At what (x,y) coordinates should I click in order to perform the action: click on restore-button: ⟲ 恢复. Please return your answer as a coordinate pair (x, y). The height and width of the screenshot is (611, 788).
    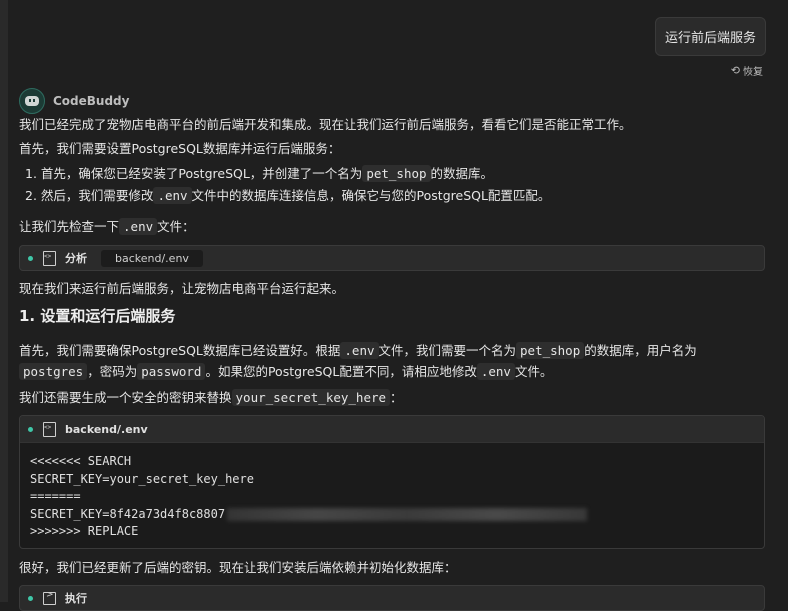
    Looking at the image, I should click on (747, 70).